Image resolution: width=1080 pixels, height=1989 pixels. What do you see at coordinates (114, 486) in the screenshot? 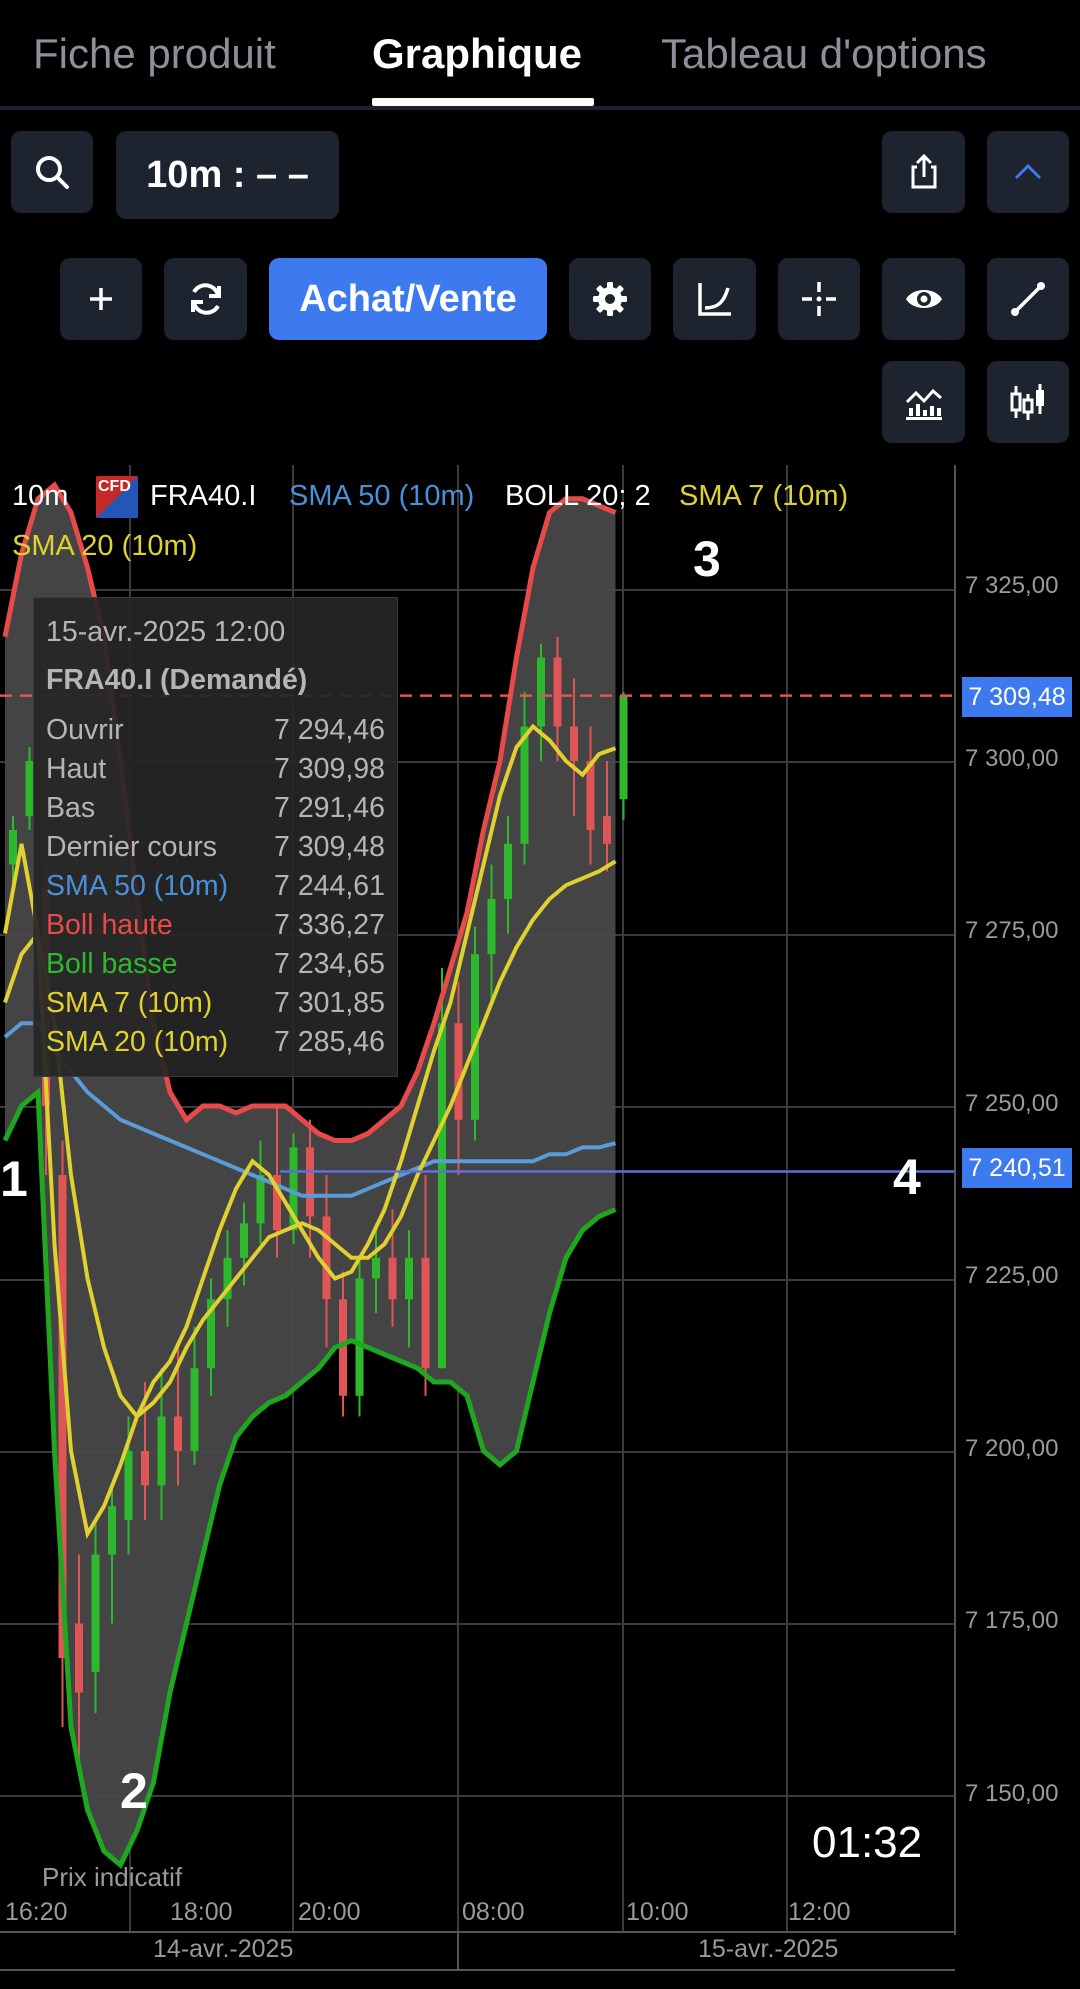
I see `cfd-badge-text: CFD` at bounding box center [114, 486].